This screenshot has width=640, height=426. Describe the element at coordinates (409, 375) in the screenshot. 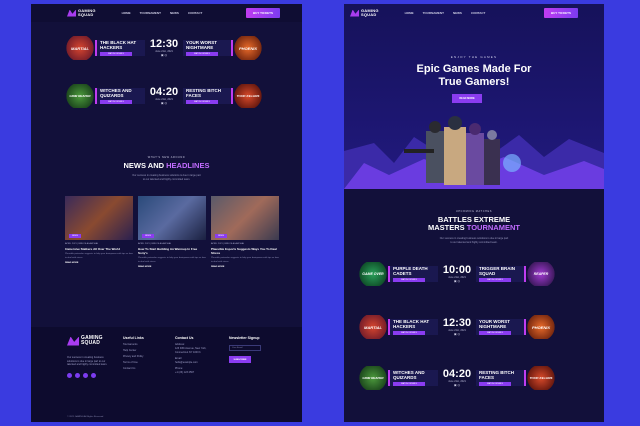

I see `team-a-name: WITCHES AND QUIZARDS` at that location.